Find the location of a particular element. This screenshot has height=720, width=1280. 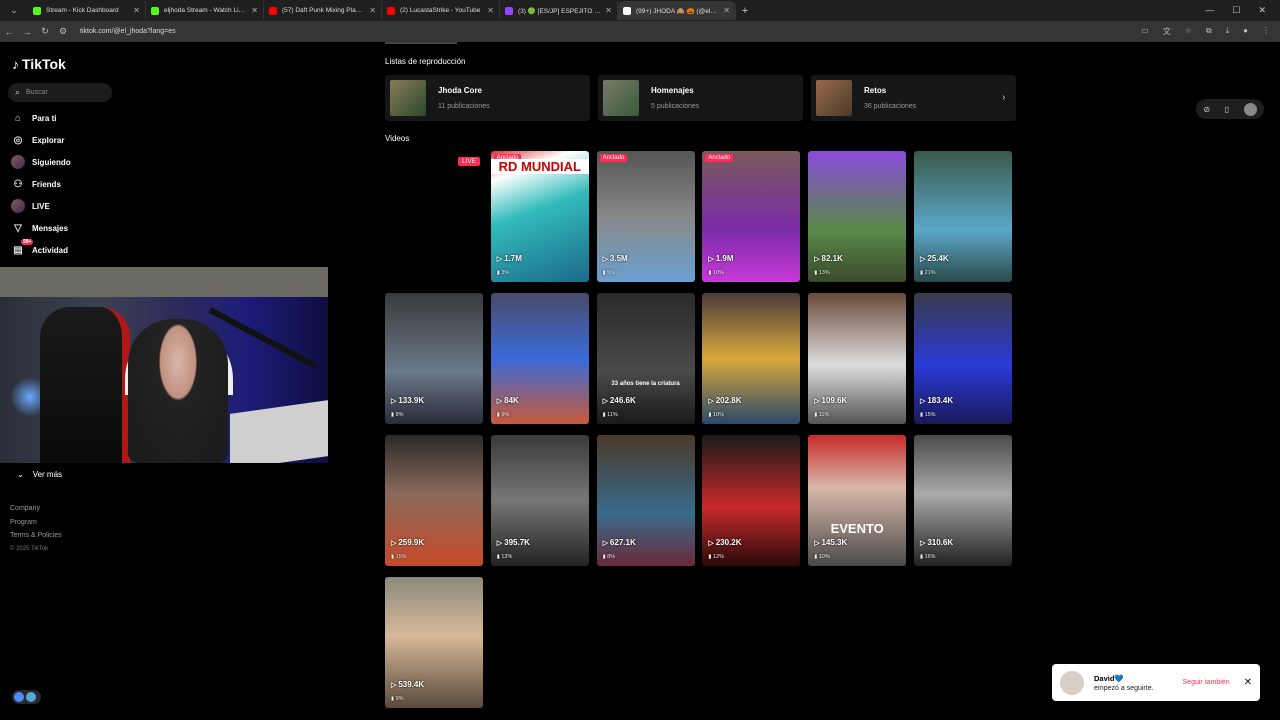

browser-tab: (57) Daft Punk Mixing Playlist ✕ is located at coordinates (323, 10).